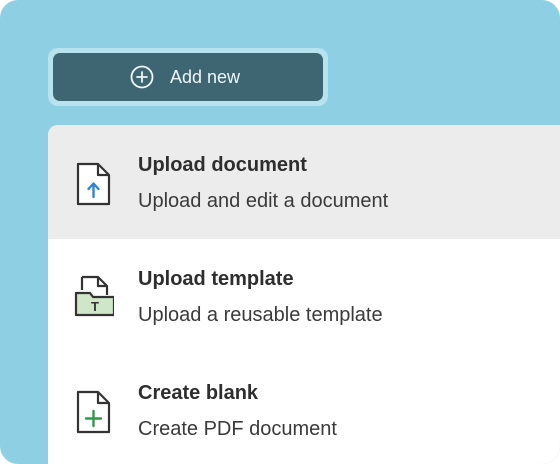 The image size is (560, 464). I want to click on template-folder-icon: T, so click(94, 296).